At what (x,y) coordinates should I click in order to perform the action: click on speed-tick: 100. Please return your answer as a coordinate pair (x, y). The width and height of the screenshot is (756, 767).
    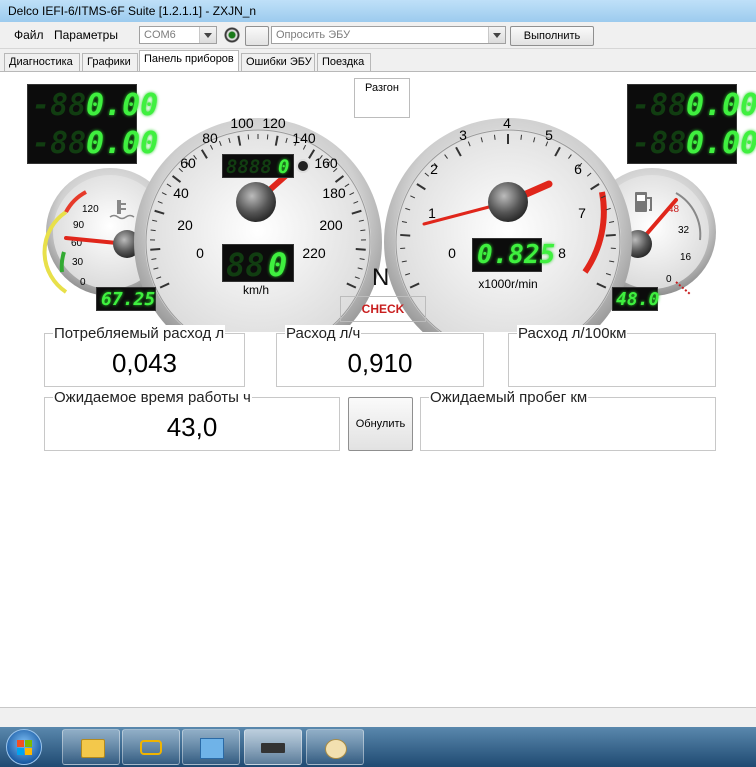
    Looking at the image, I should click on (242, 123).